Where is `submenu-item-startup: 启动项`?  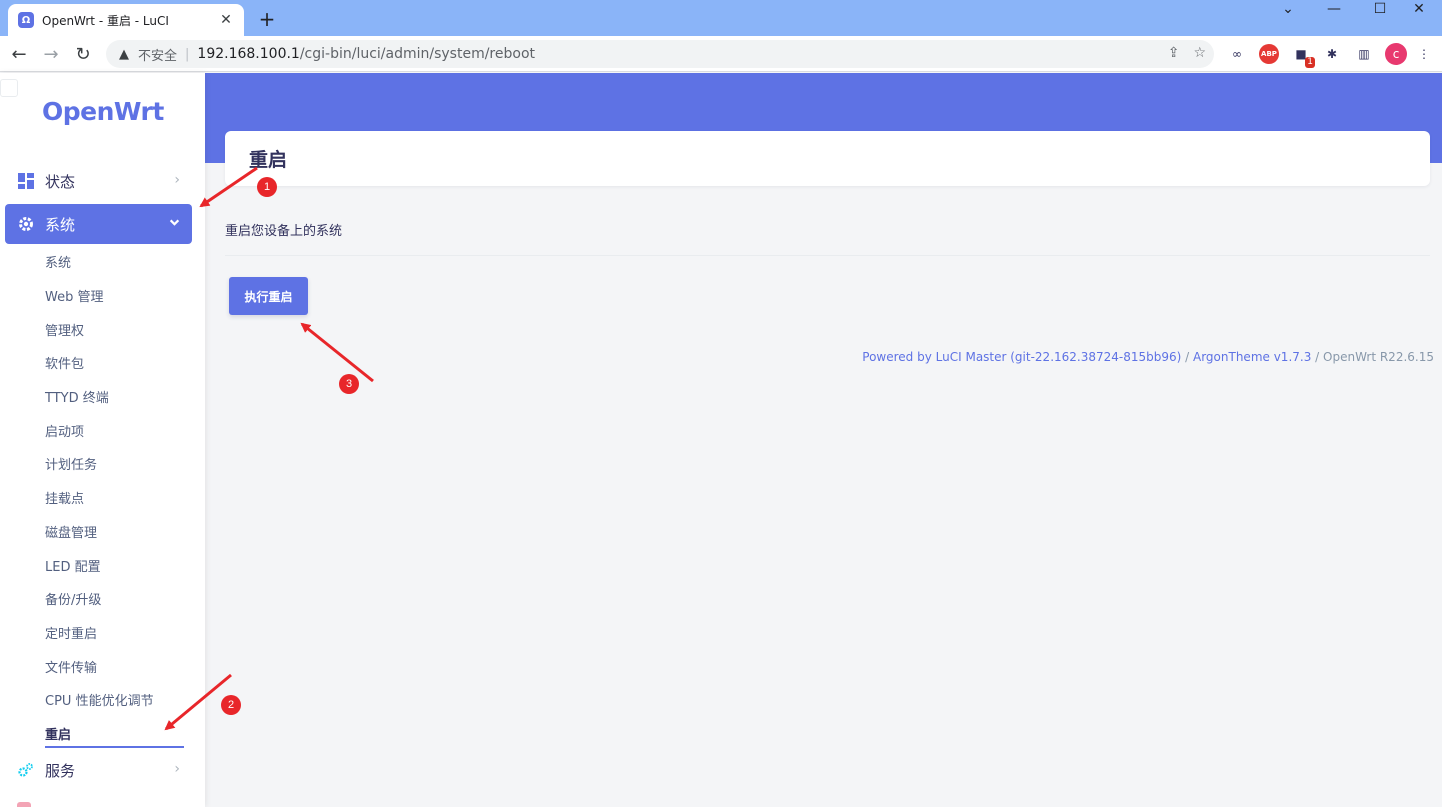 submenu-item-startup: 启动项 is located at coordinates (64, 430).